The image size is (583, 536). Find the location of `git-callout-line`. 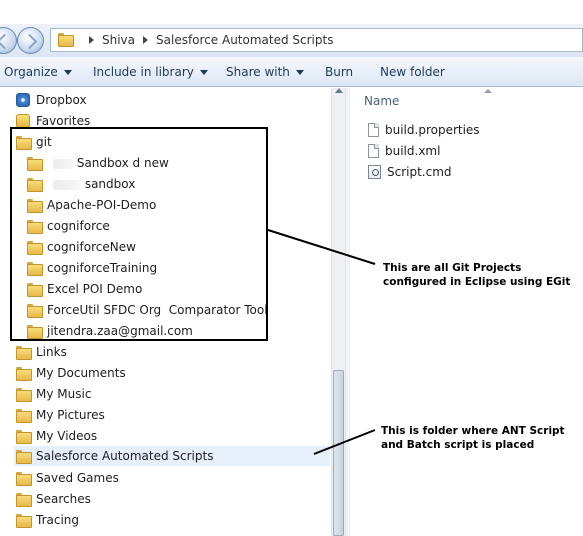

git-callout-line is located at coordinates (321, 247).